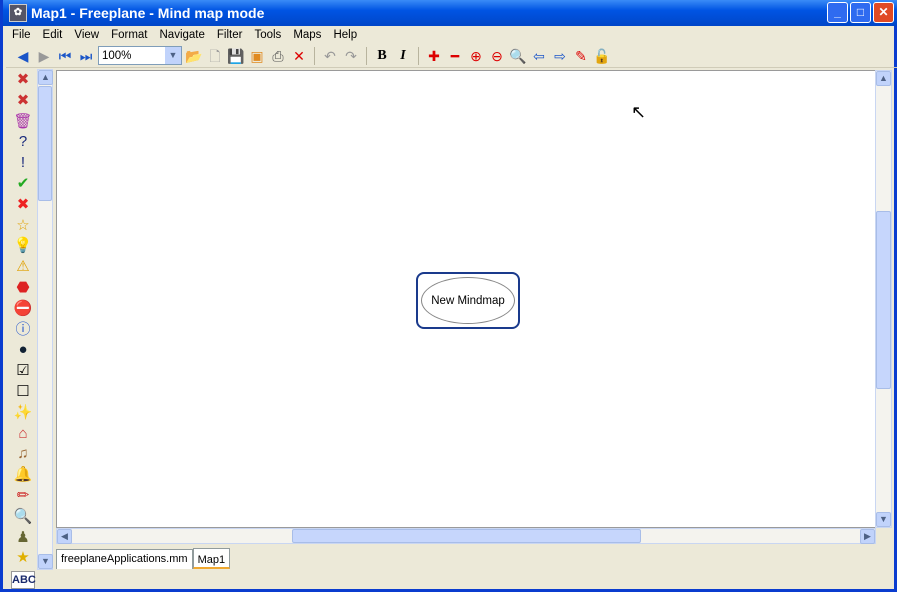 The width and height of the screenshot is (897, 592). What do you see at coordinates (23, 56) in the screenshot?
I see `back-icon: ◀` at bounding box center [23, 56].